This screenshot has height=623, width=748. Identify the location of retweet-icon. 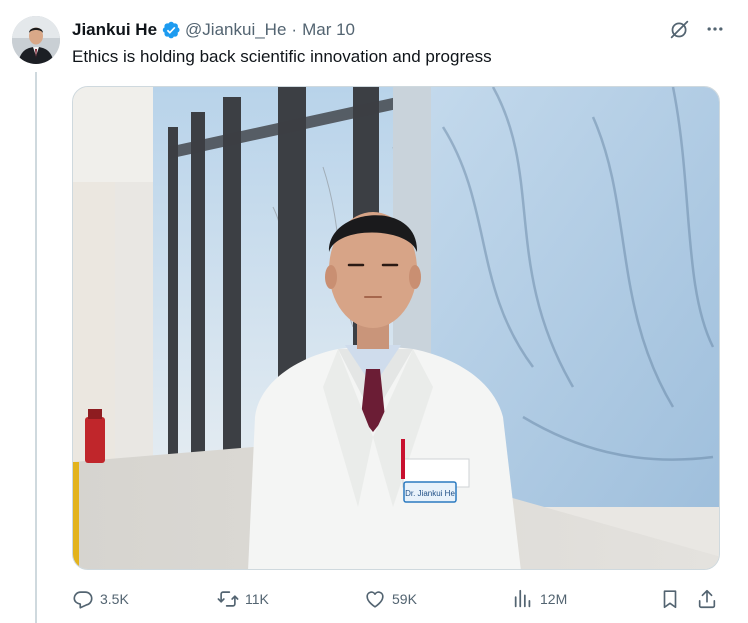
(228, 599).